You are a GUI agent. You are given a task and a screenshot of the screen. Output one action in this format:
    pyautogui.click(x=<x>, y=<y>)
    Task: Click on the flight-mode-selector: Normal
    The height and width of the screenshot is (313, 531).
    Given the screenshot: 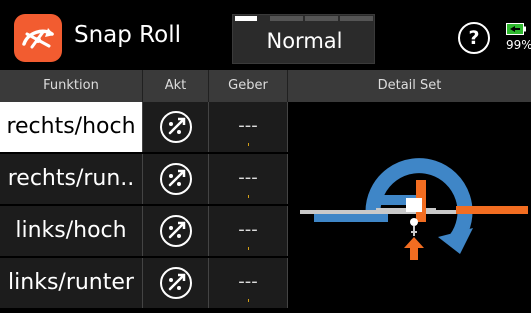 What is the action you would take?
    pyautogui.click(x=303, y=39)
    